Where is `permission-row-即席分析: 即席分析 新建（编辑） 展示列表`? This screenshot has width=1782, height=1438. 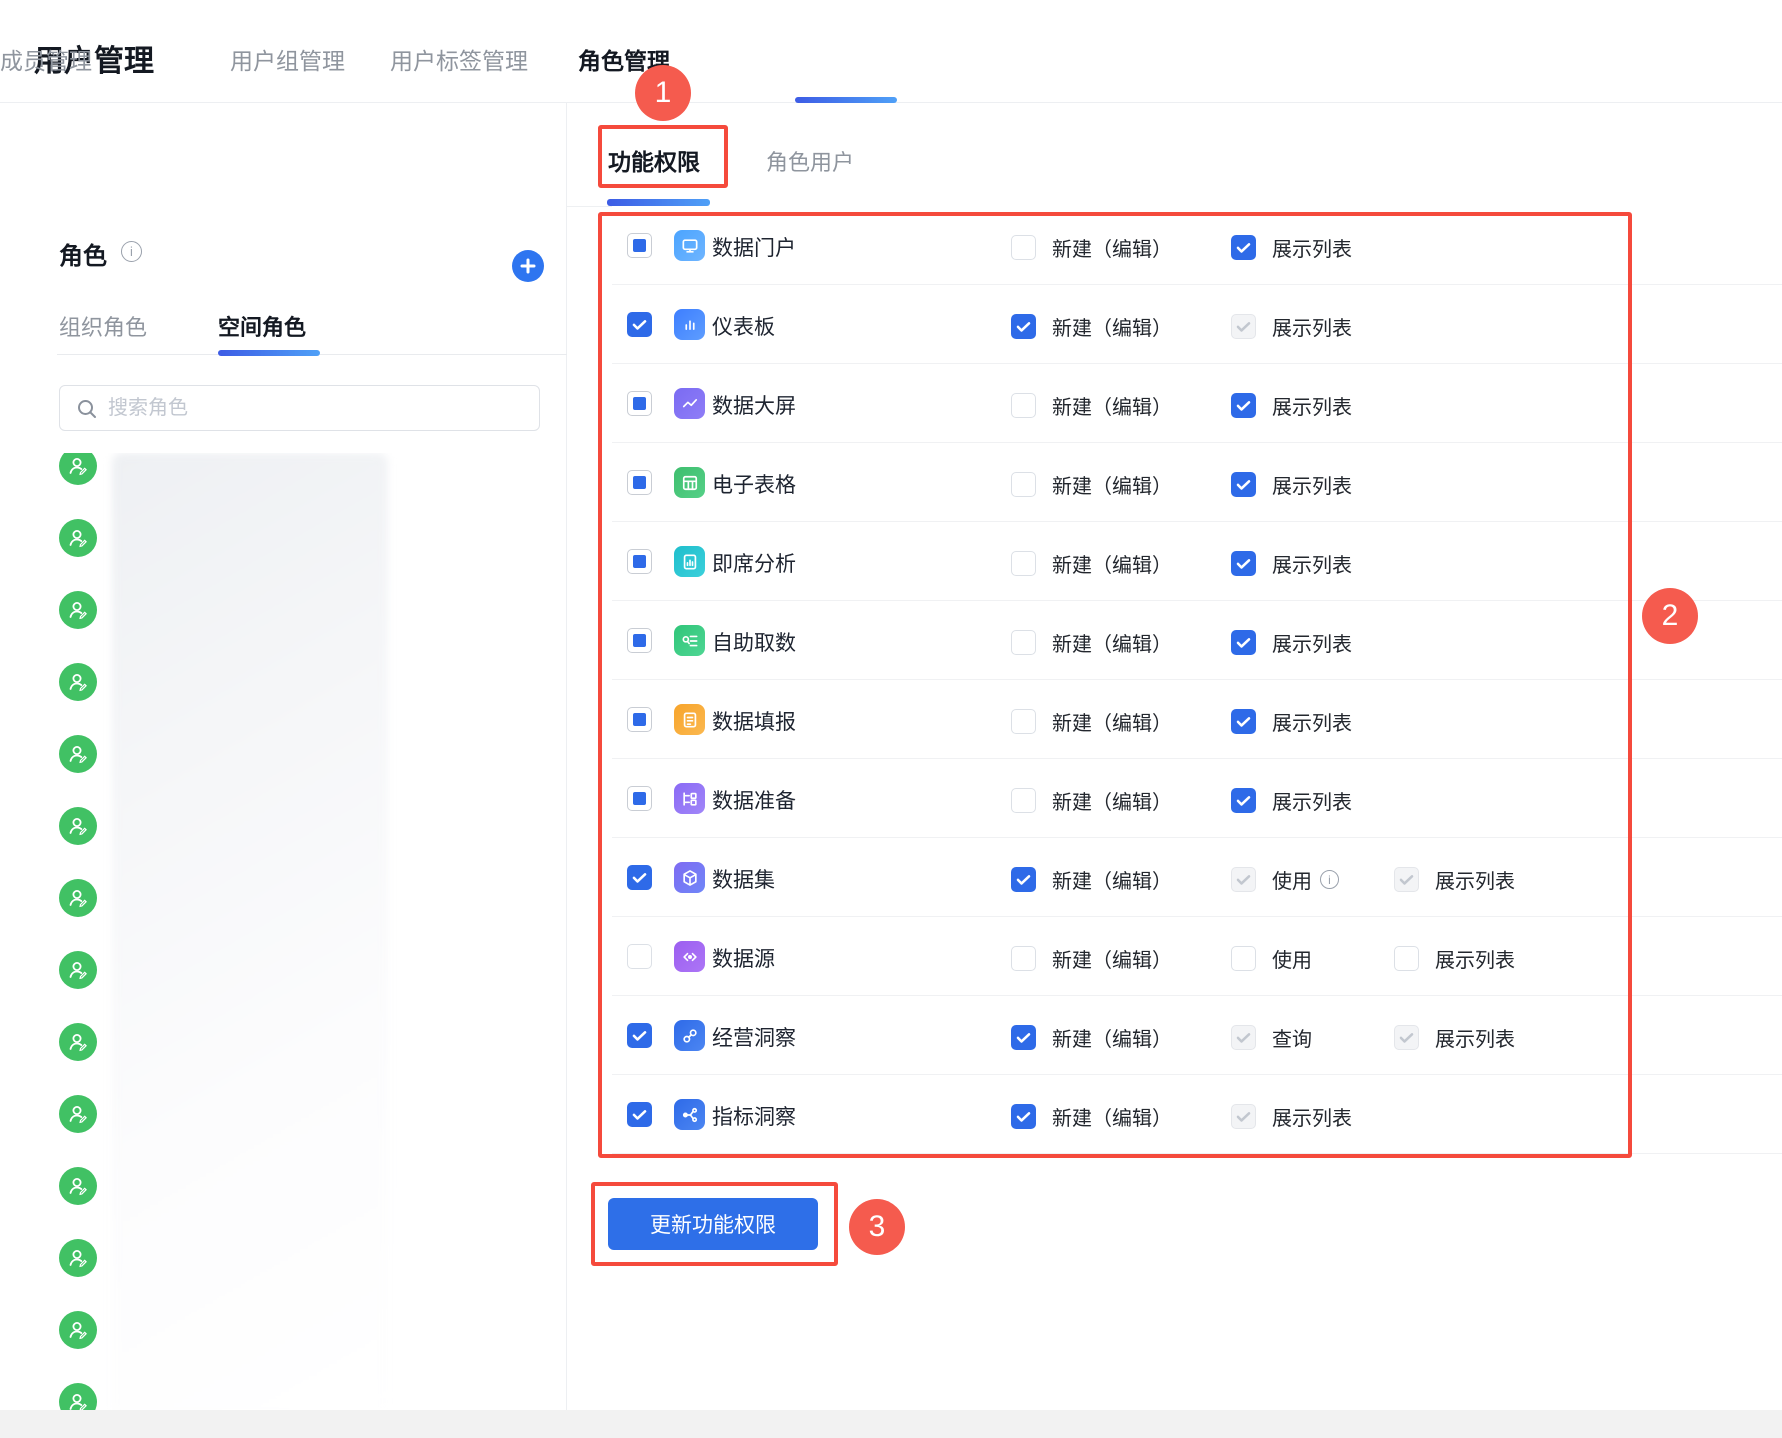 permission-row-即席分析: 即席分析 新建（编辑） 展示列表 is located at coordinates (1197, 561).